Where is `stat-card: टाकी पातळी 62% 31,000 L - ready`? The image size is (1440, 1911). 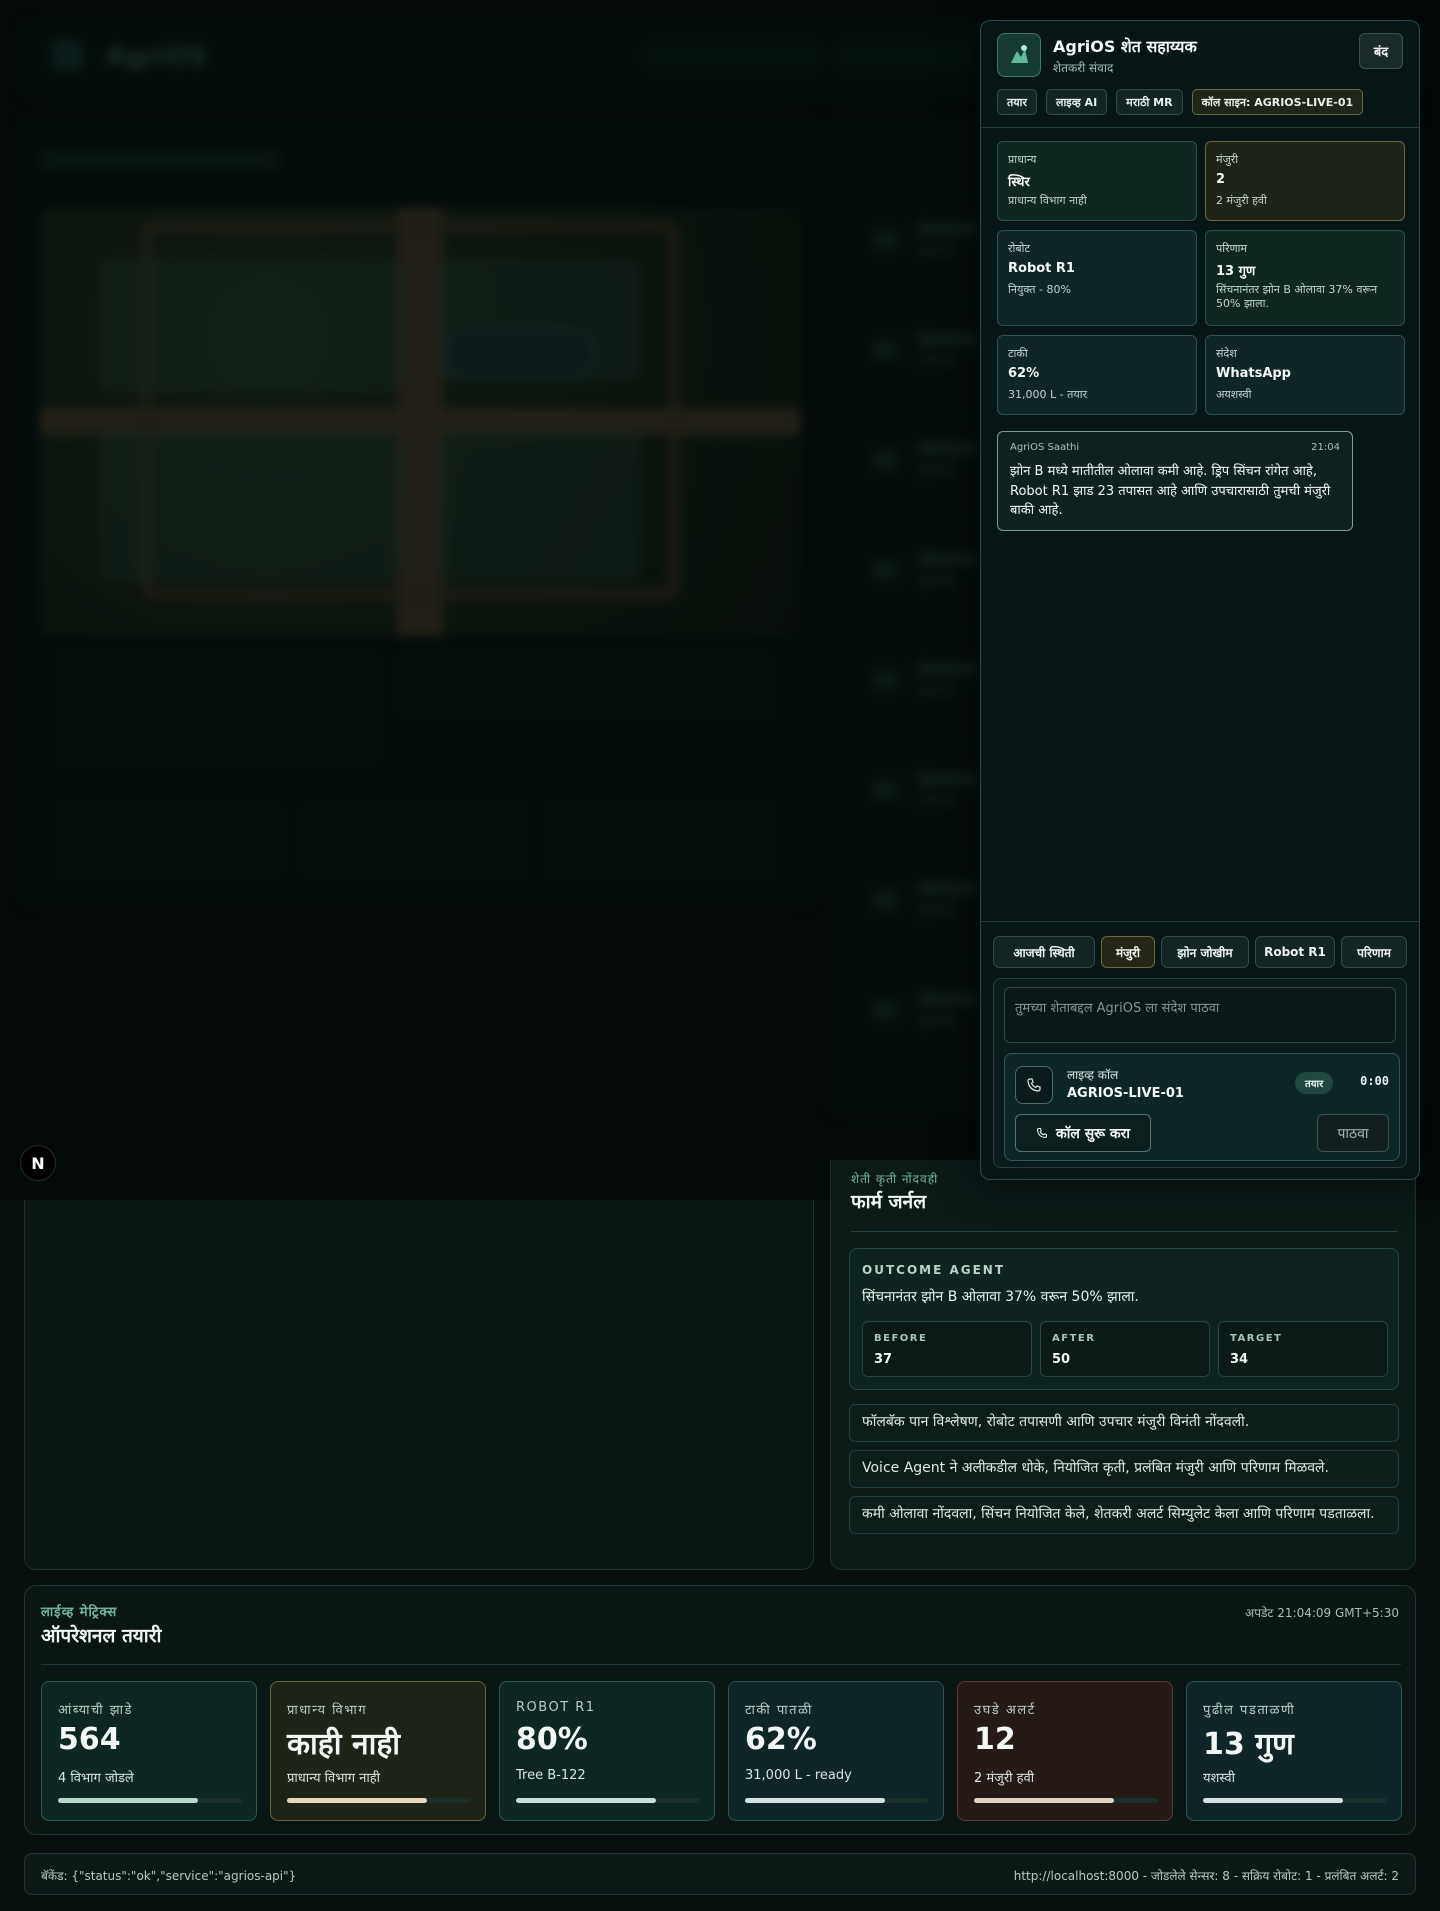 stat-card: टाकी पातळी 62% 31,000 L - ready is located at coordinates (836, 1751).